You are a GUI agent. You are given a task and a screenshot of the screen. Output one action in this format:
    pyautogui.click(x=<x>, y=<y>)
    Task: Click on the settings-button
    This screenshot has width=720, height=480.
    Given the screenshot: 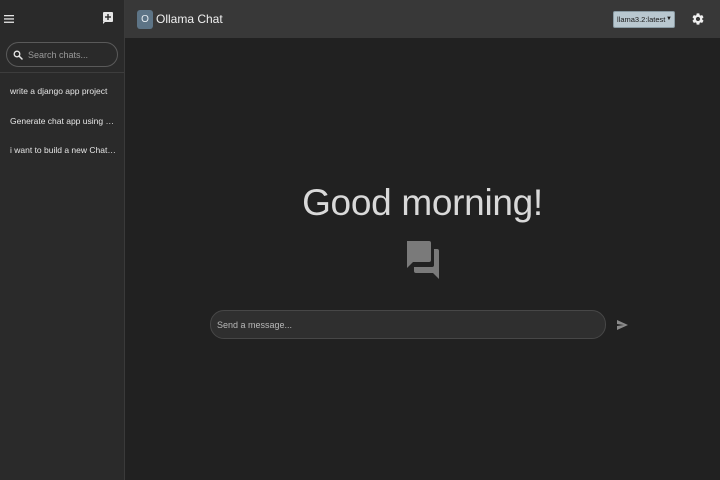 What is the action you would take?
    pyautogui.click(x=698, y=19)
    